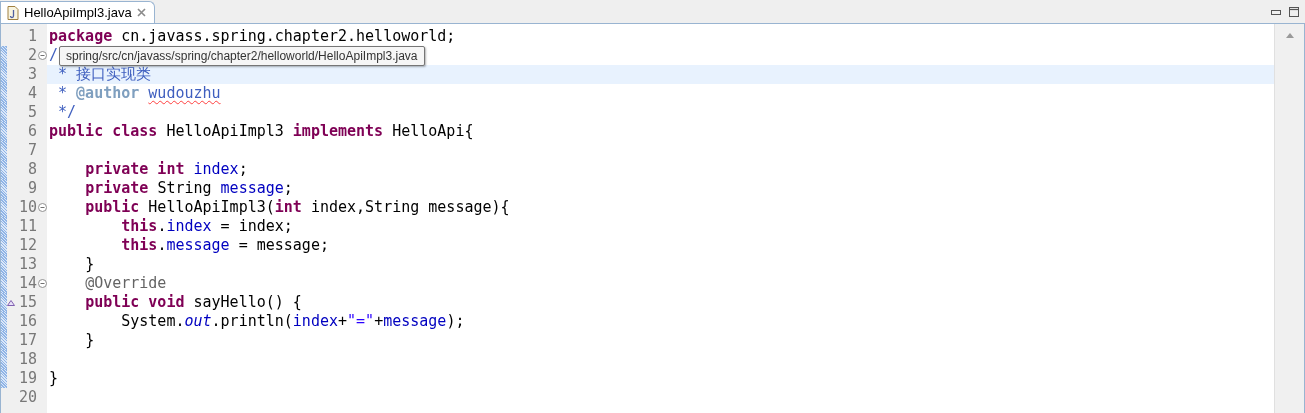 Image resolution: width=1305 pixels, height=413 pixels. I want to click on line-number: 19, so click(27, 378).